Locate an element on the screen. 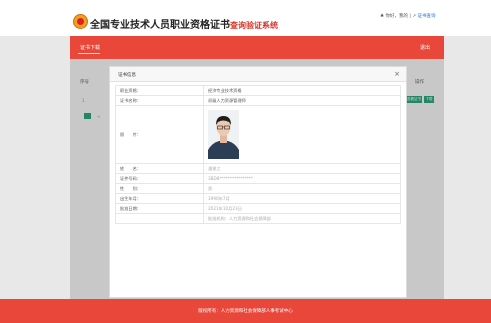 The height and width of the screenshot is (323, 491). field-value: 男 is located at coordinates (302, 188).